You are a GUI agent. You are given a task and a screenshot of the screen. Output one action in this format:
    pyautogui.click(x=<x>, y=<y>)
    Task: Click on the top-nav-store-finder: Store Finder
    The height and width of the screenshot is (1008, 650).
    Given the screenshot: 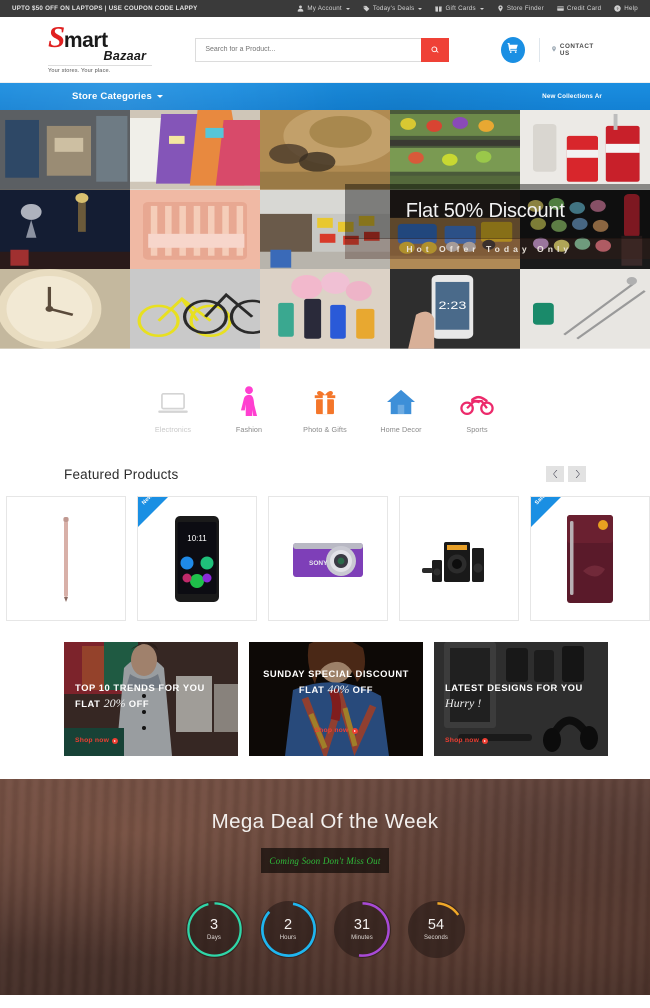 What is the action you would take?
    pyautogui.click(x=520, y=8)
    